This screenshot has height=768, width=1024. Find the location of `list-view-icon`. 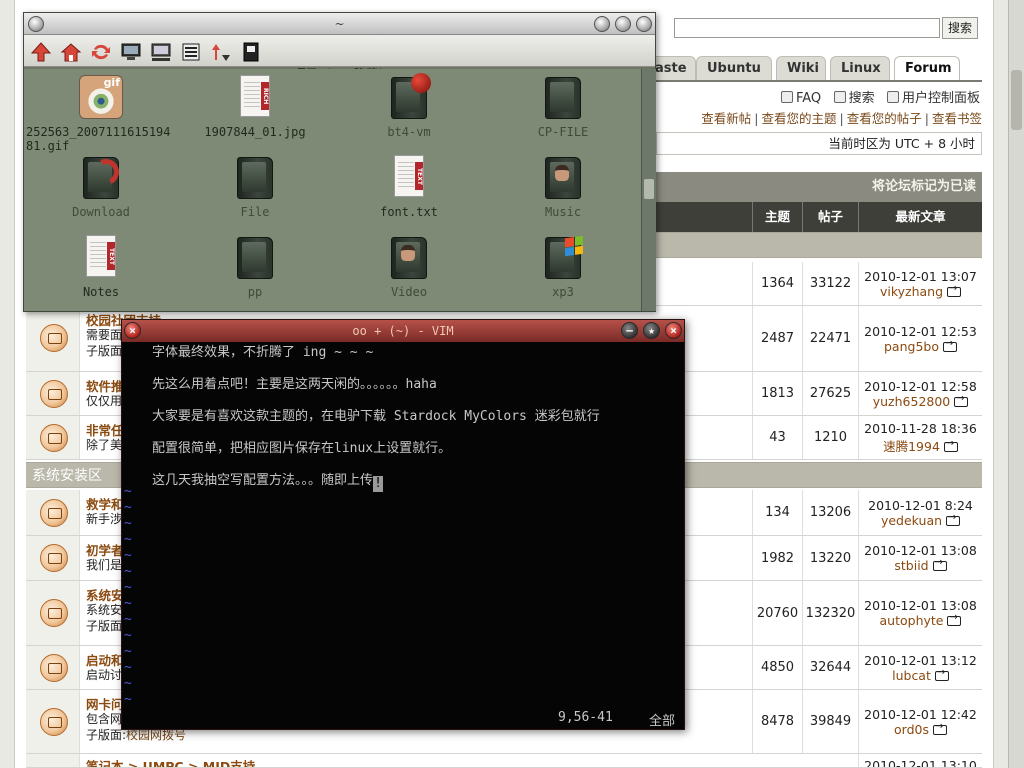

list-view-icon is located at coordinates (191, 52).